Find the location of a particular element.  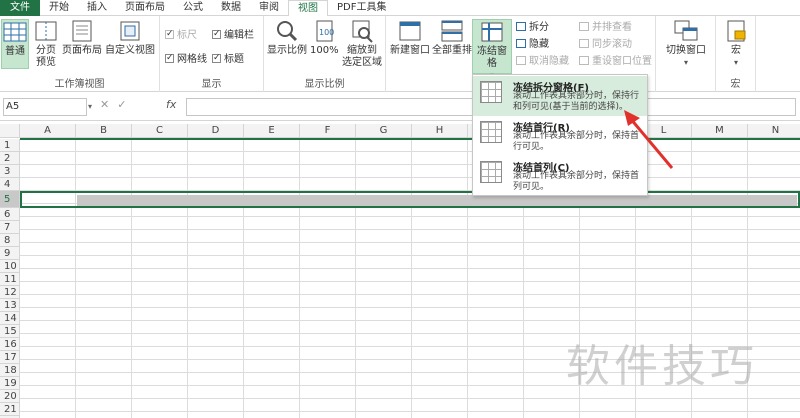

row-header: 5 is located at coordinates (10, 199).